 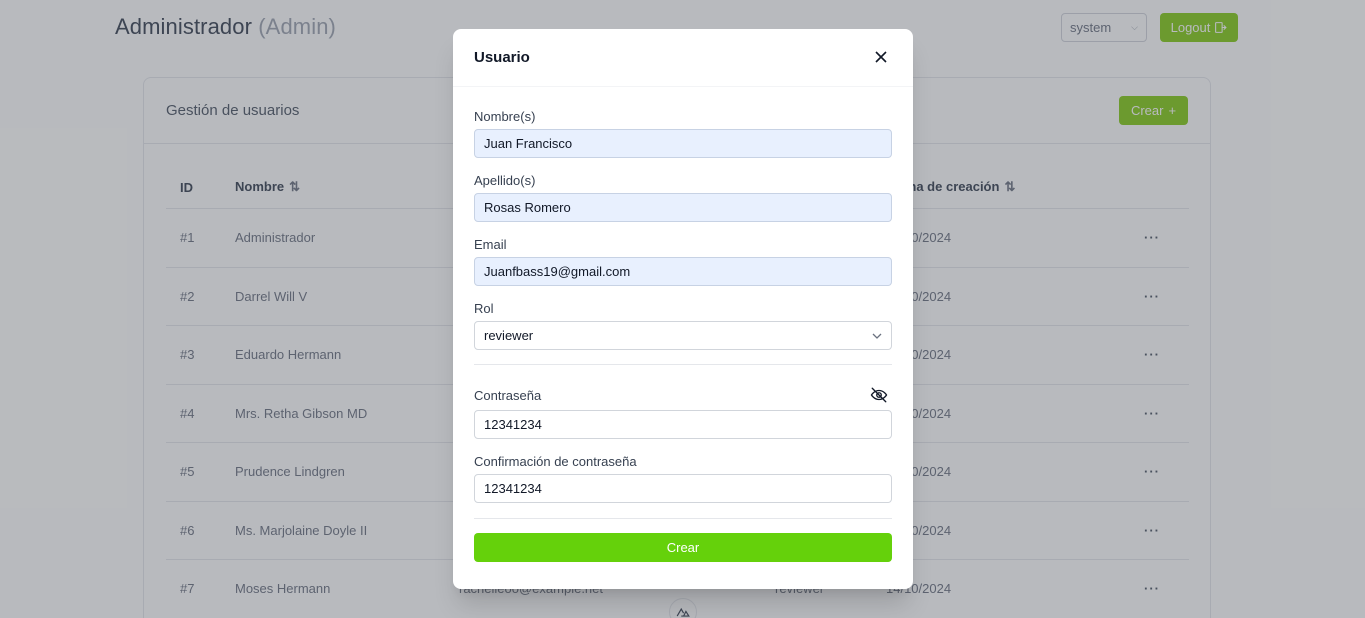 What do you see at coordinates (505, 180) in the screenshot?
I see `apellido-label: Apellido(s)` at bounding box center [505, 180].